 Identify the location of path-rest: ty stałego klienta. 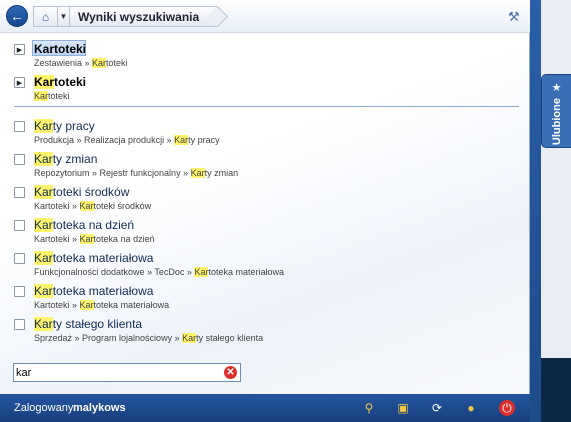
(230, 338).